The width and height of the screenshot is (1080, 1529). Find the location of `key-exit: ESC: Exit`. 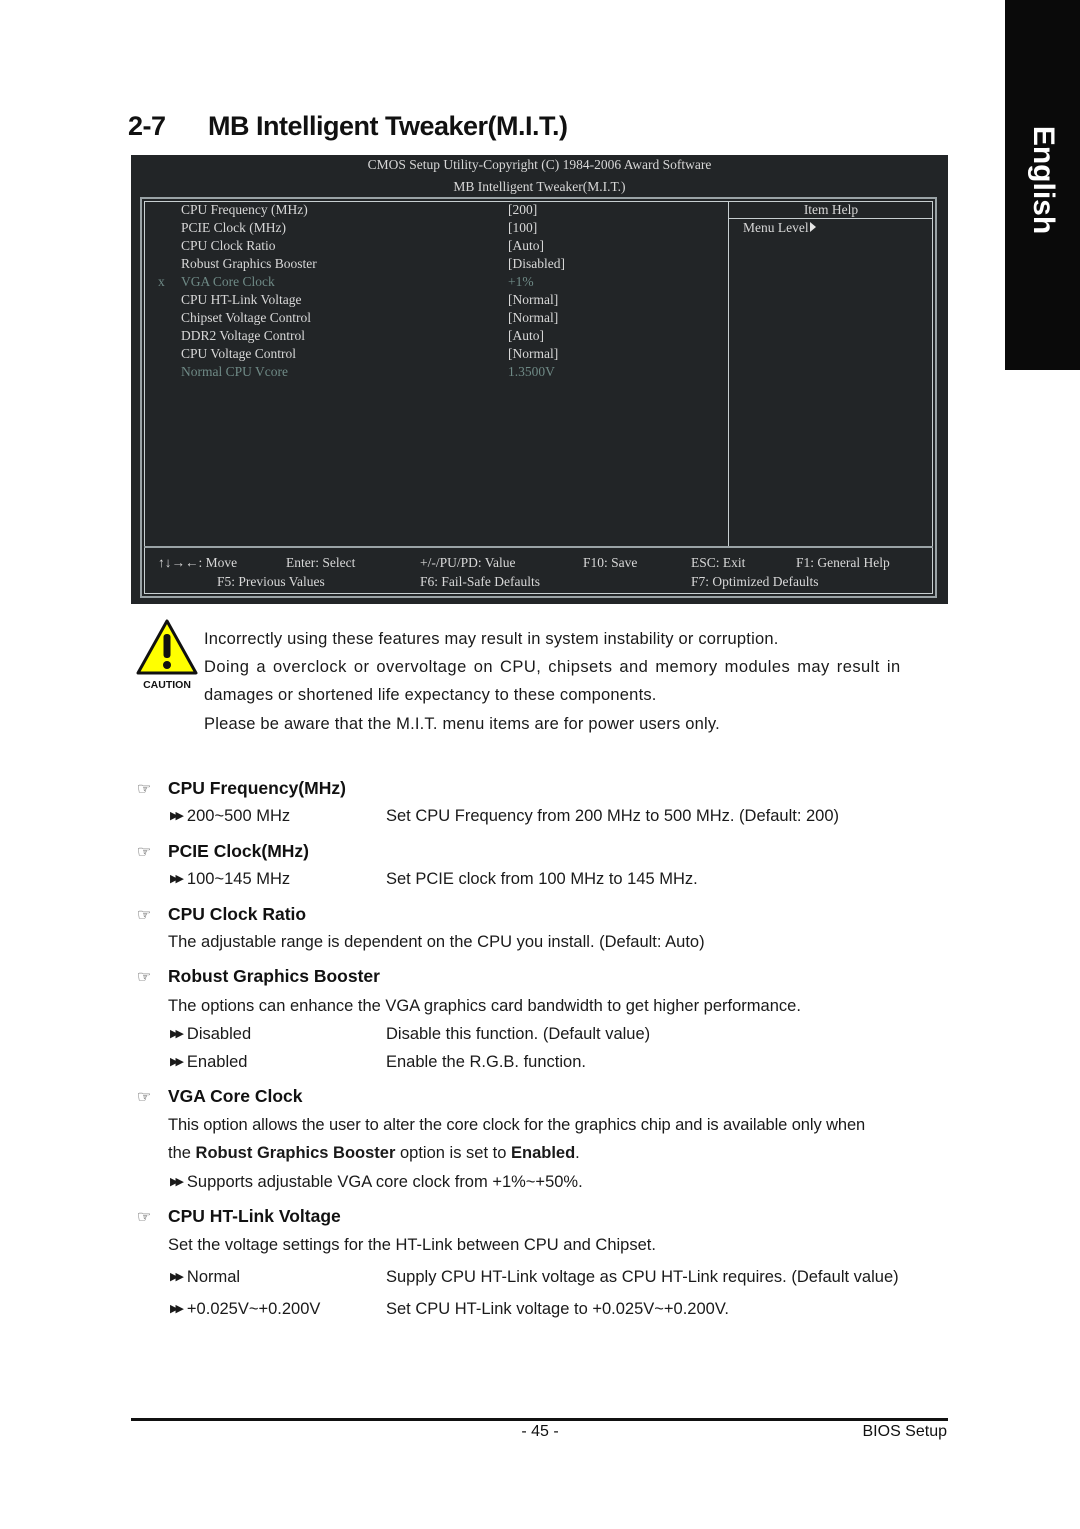

key-exit: ESC: Exit is located at coordinates (718, 562).